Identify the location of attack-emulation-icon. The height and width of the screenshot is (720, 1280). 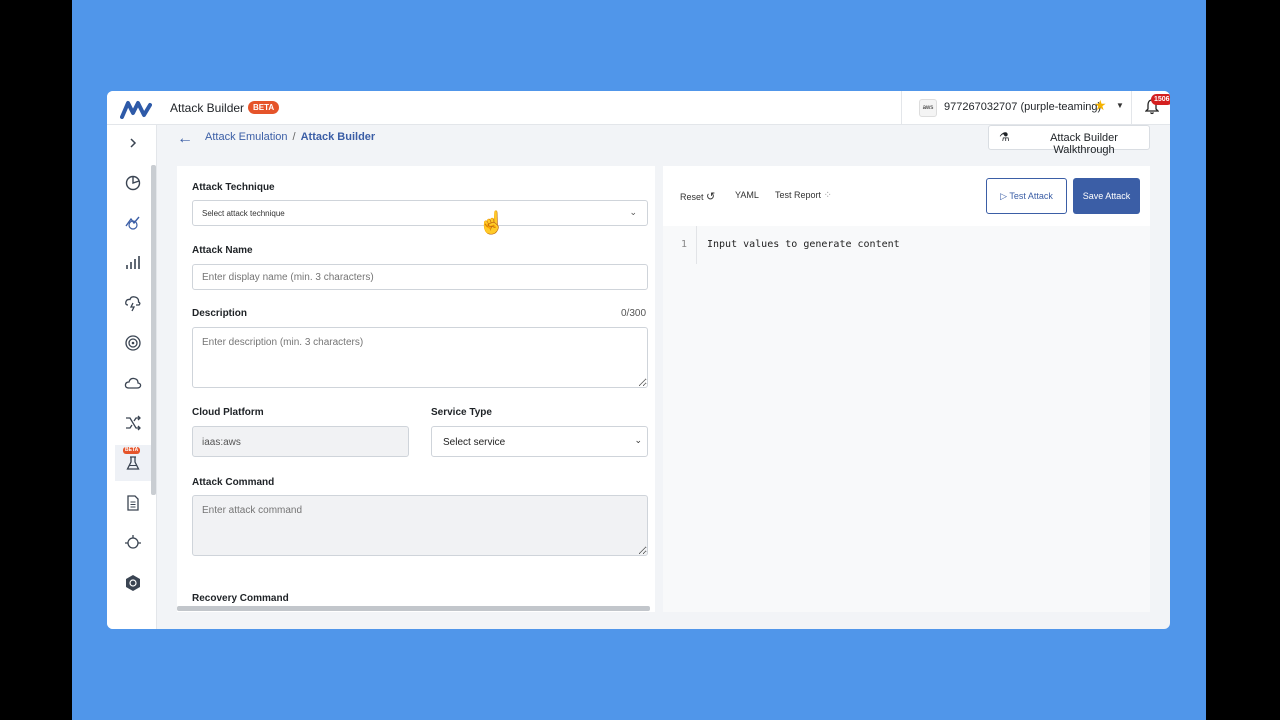
(132, 223).